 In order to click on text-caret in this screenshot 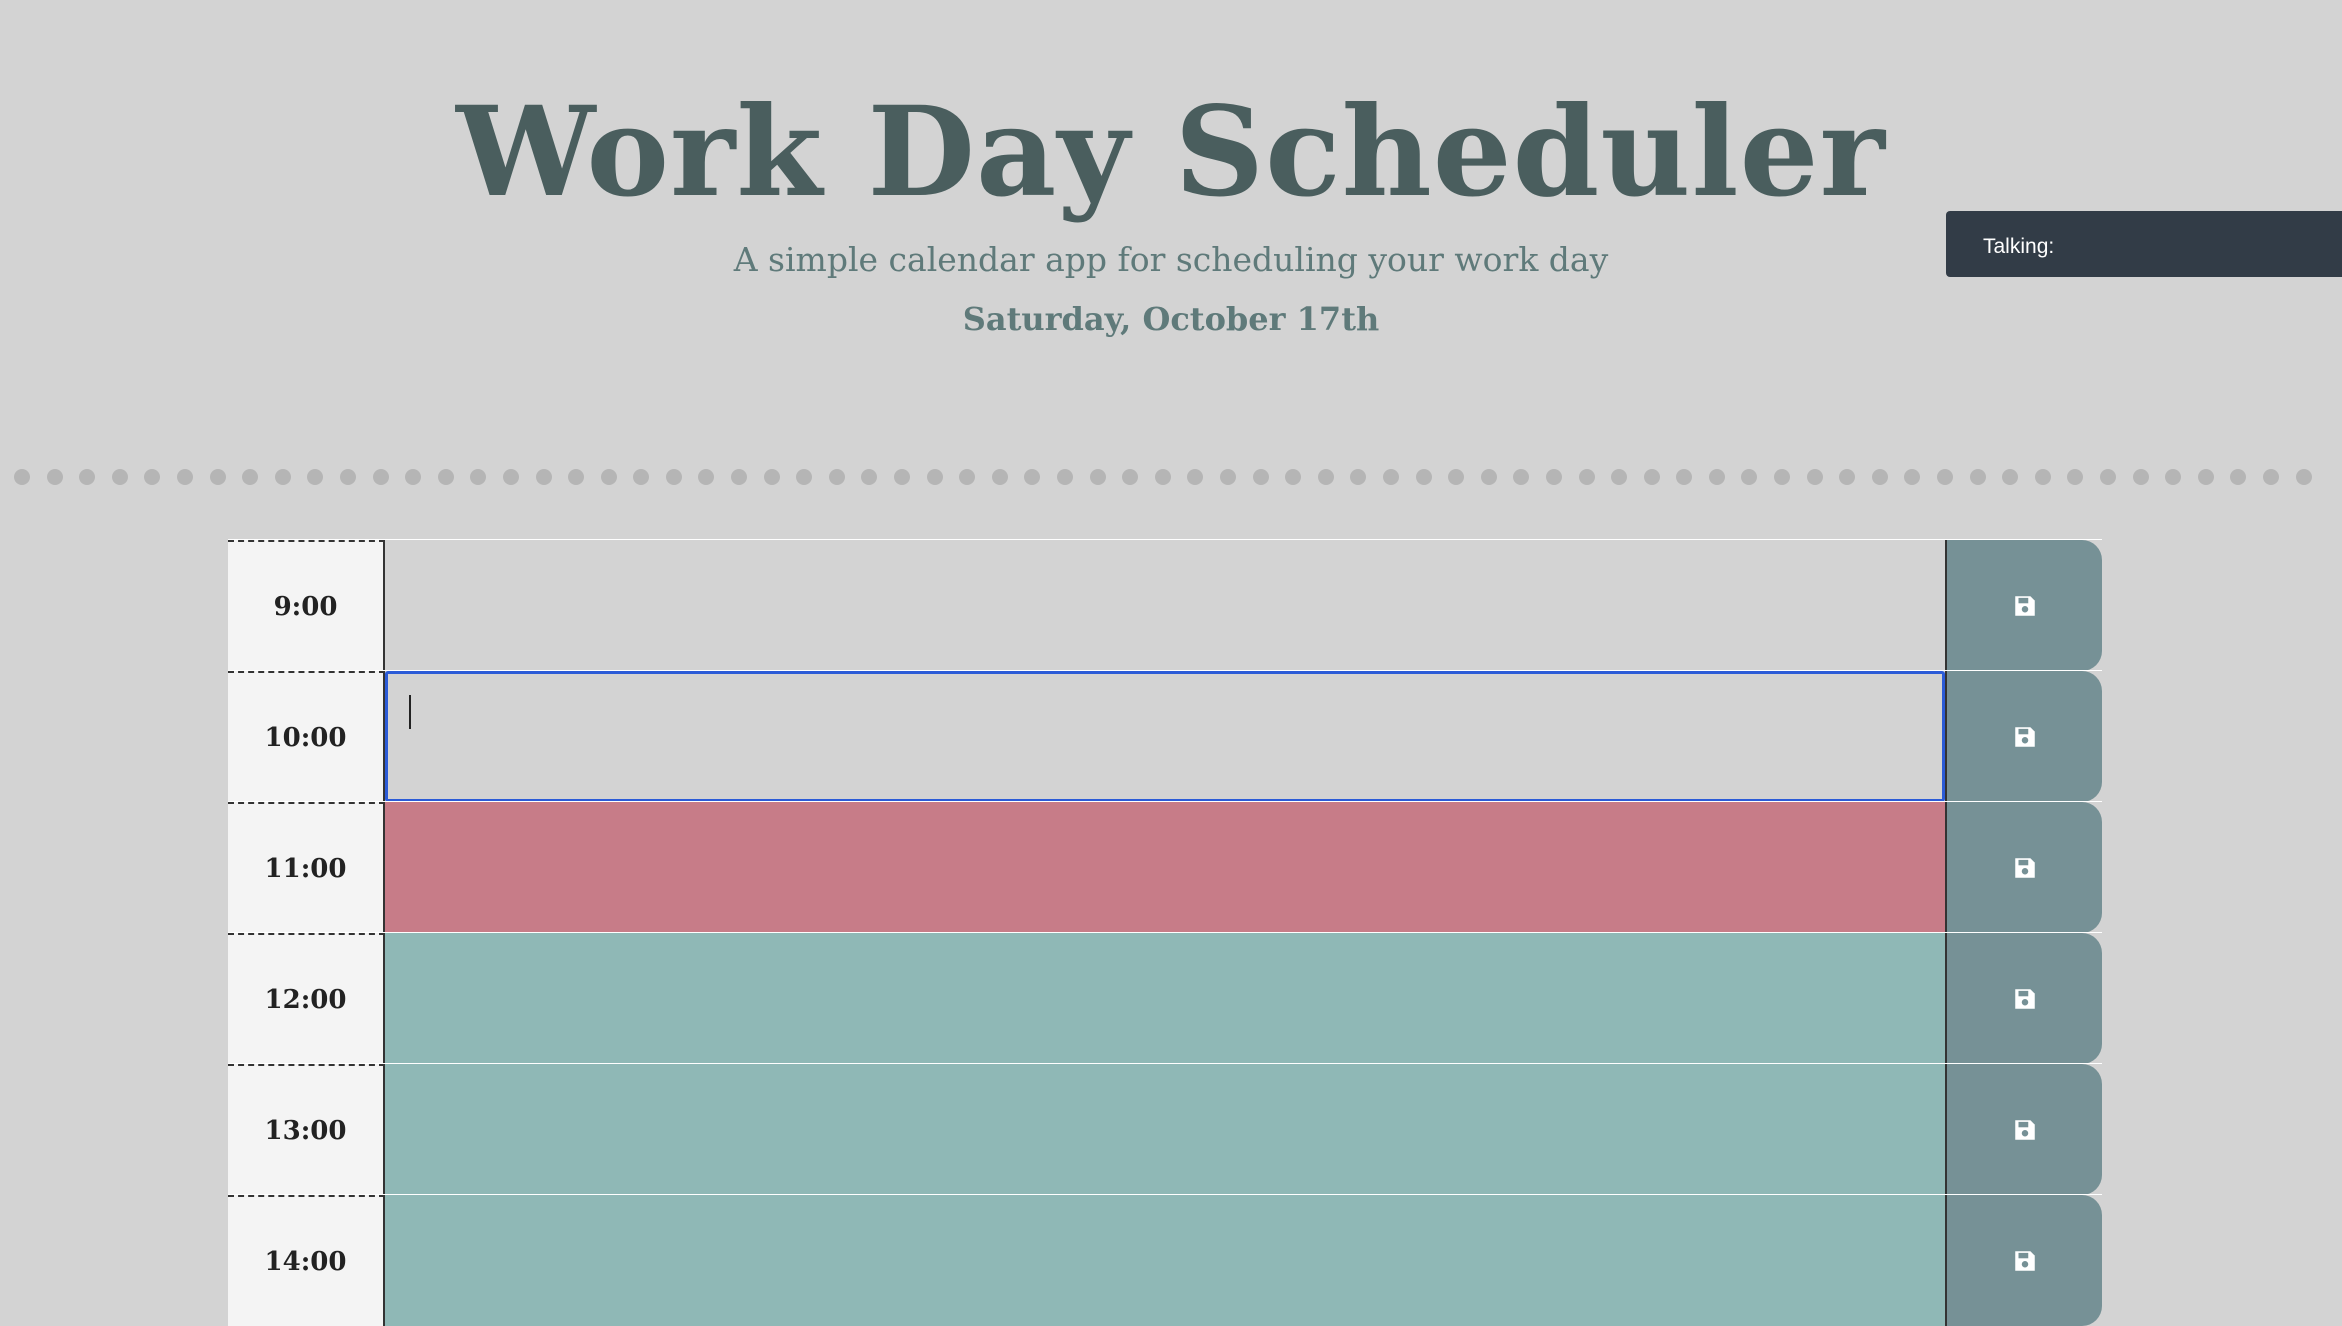, I will do `click(410, 712)`.